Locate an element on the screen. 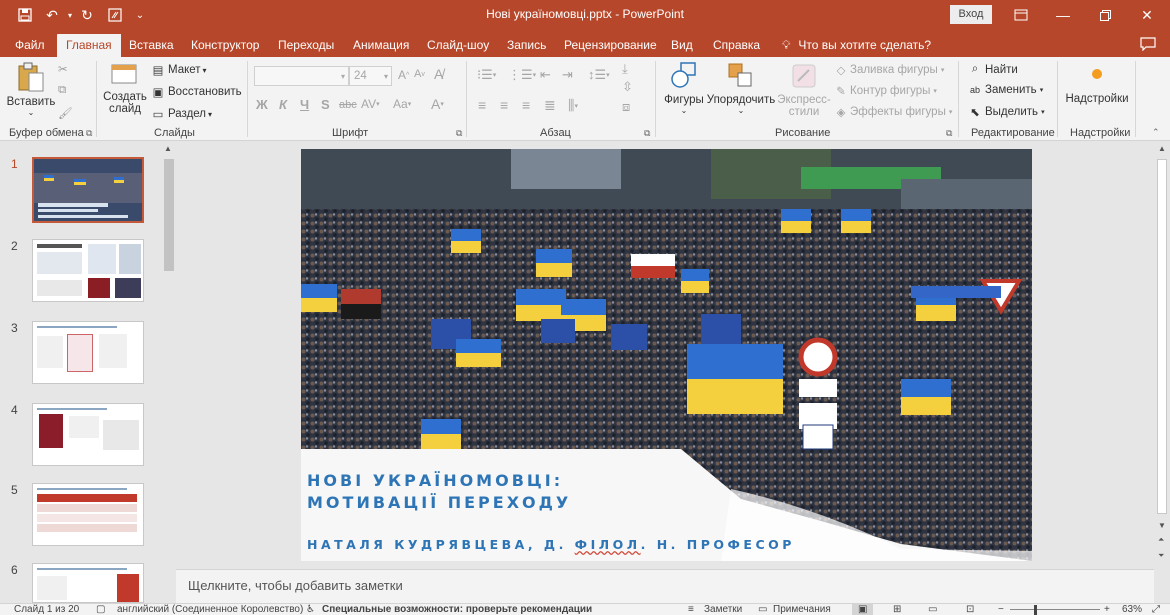 The height and width of the screenshot is (615, 1170). next-slide-icon: ⏷ is located at coordinates (1161, 556).